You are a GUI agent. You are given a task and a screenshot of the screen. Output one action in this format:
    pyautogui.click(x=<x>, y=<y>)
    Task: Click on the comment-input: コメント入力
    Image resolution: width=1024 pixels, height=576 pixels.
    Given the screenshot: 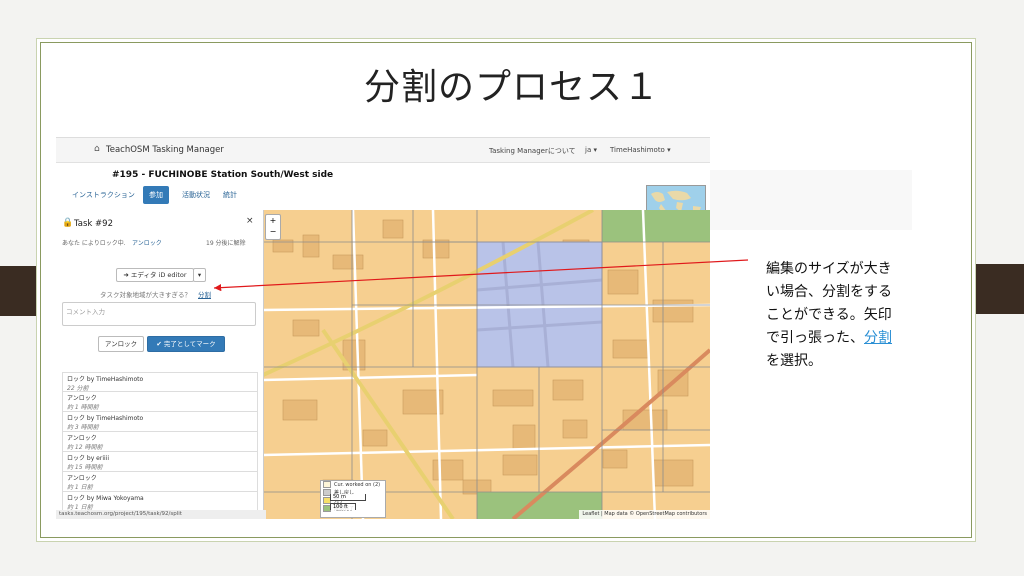 What is the action you would take?
    pyautogui.click(x=159, y=314)
    